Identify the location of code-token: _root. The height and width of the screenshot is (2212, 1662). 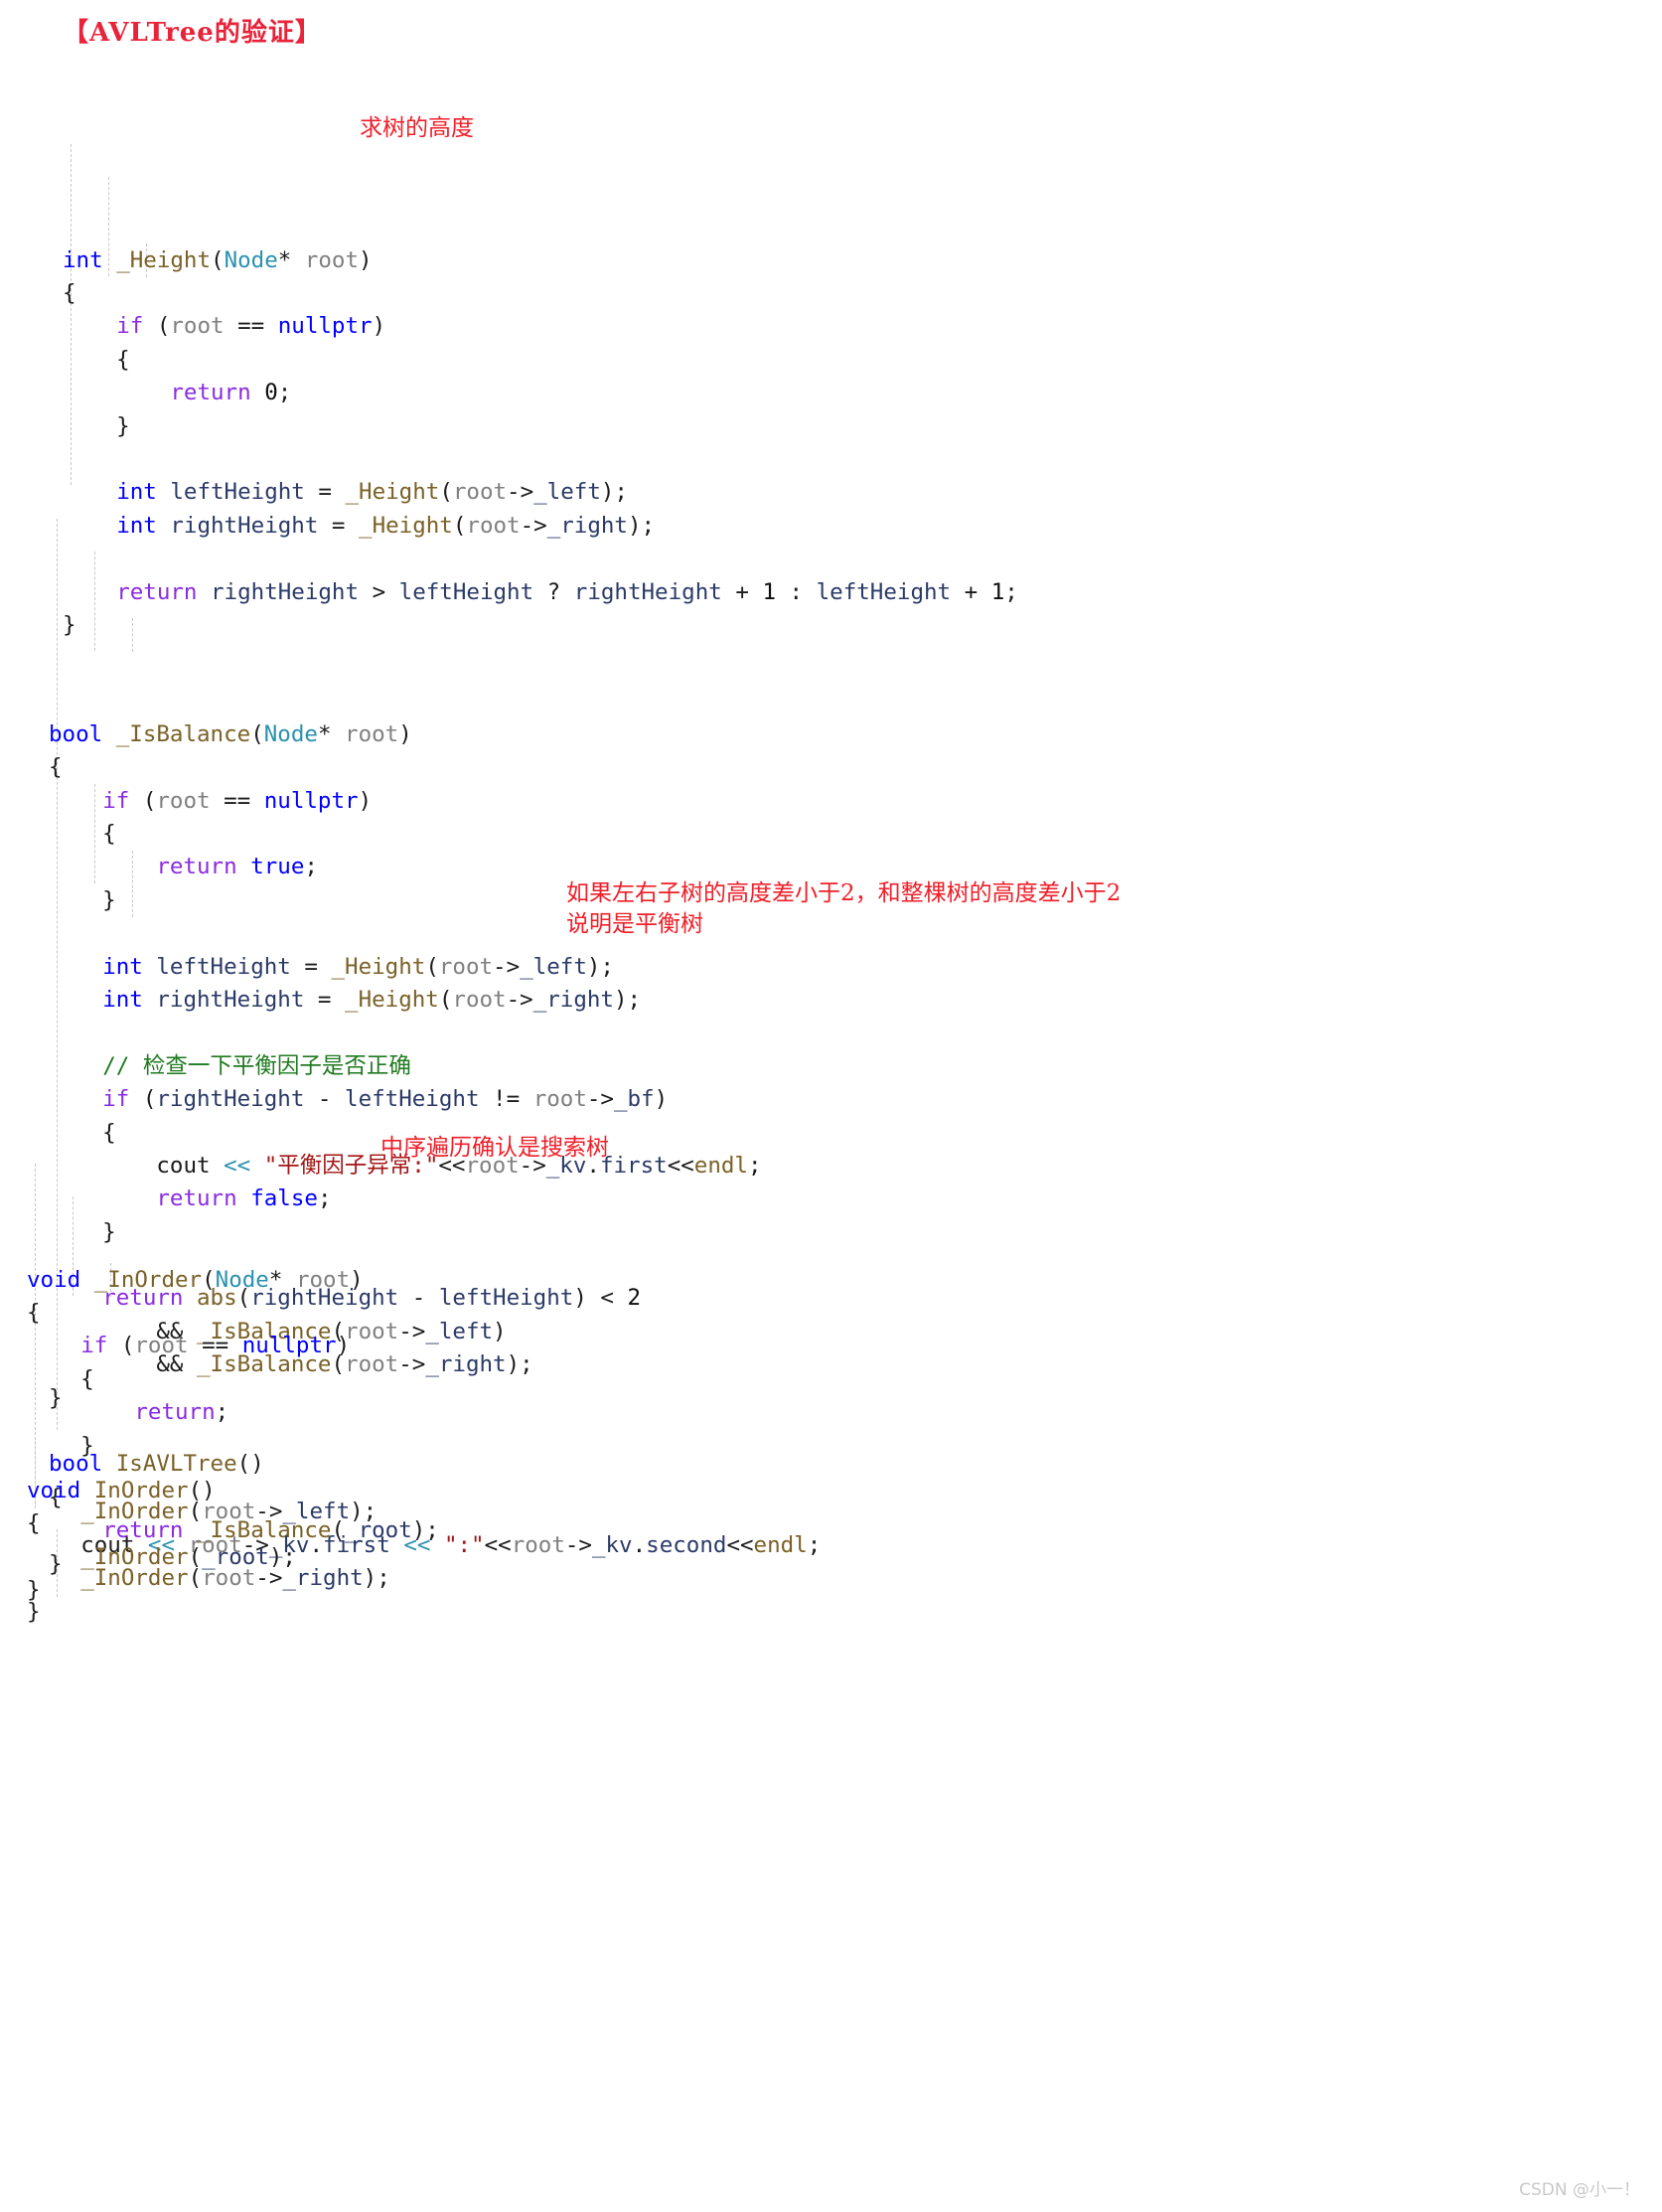
(235, 1556).